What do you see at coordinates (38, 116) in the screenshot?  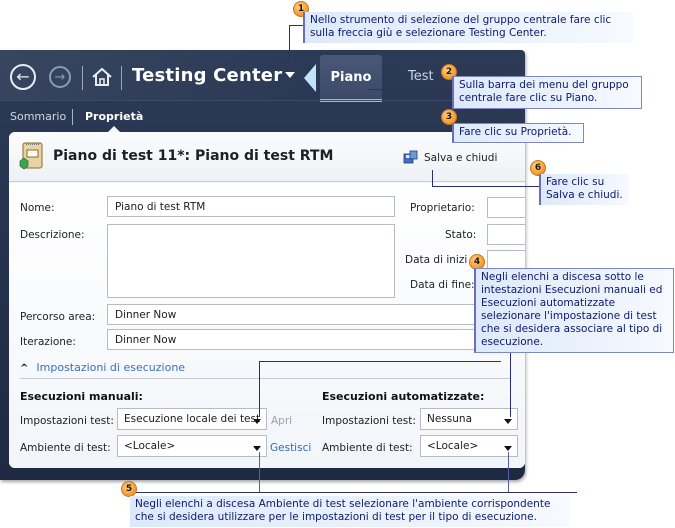 I see `subnav-sommario: Sommario` at bounding box center [38, 116].